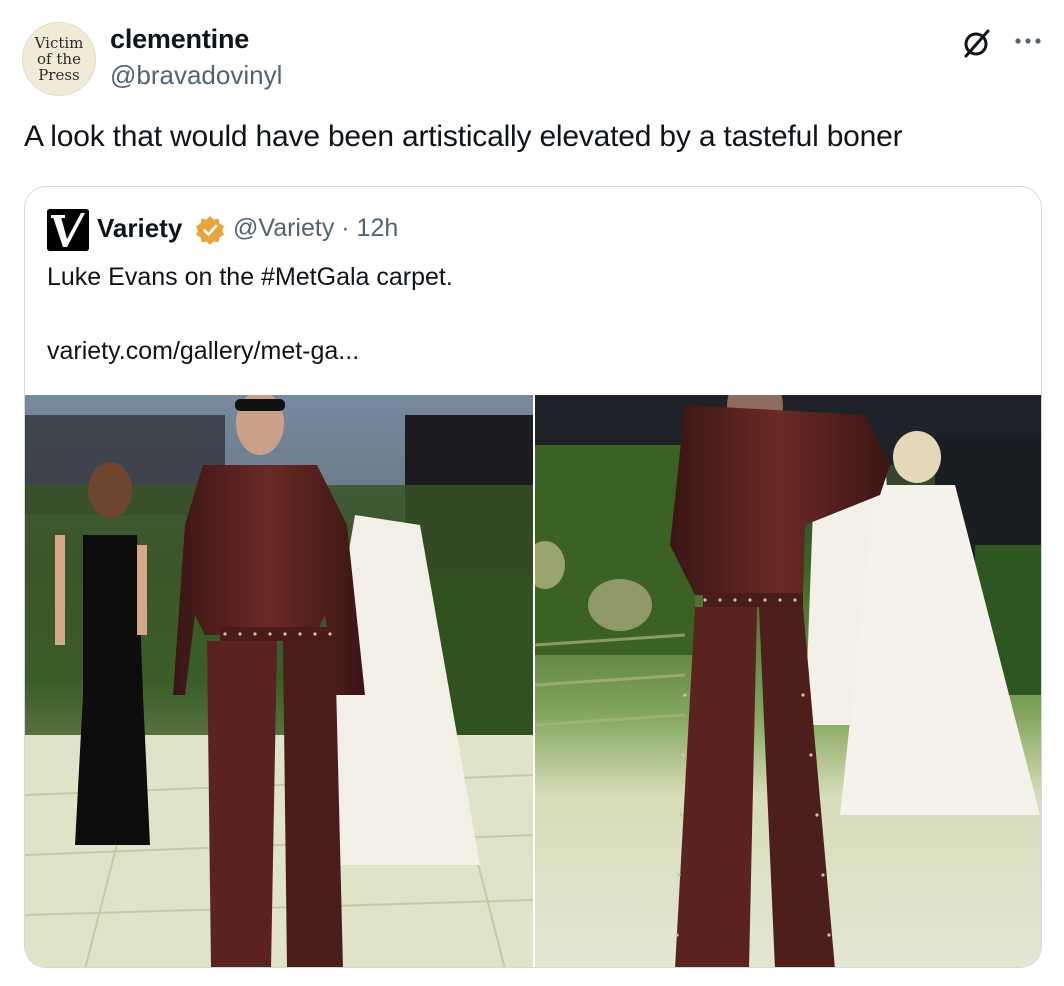 The width and height of the screenshot is (1064, 986). I want to click on avatar-line-3: Press, so click(59, 75).